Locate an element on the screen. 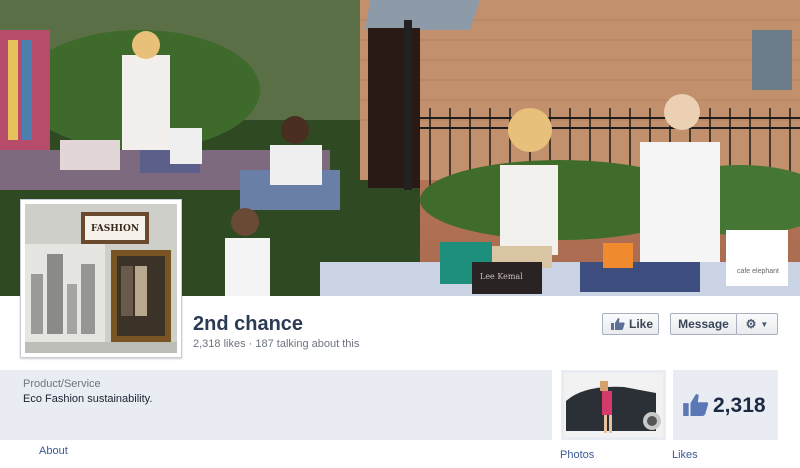  cover-bag-label: Lee Kemal is located at coordinates (501, 276).